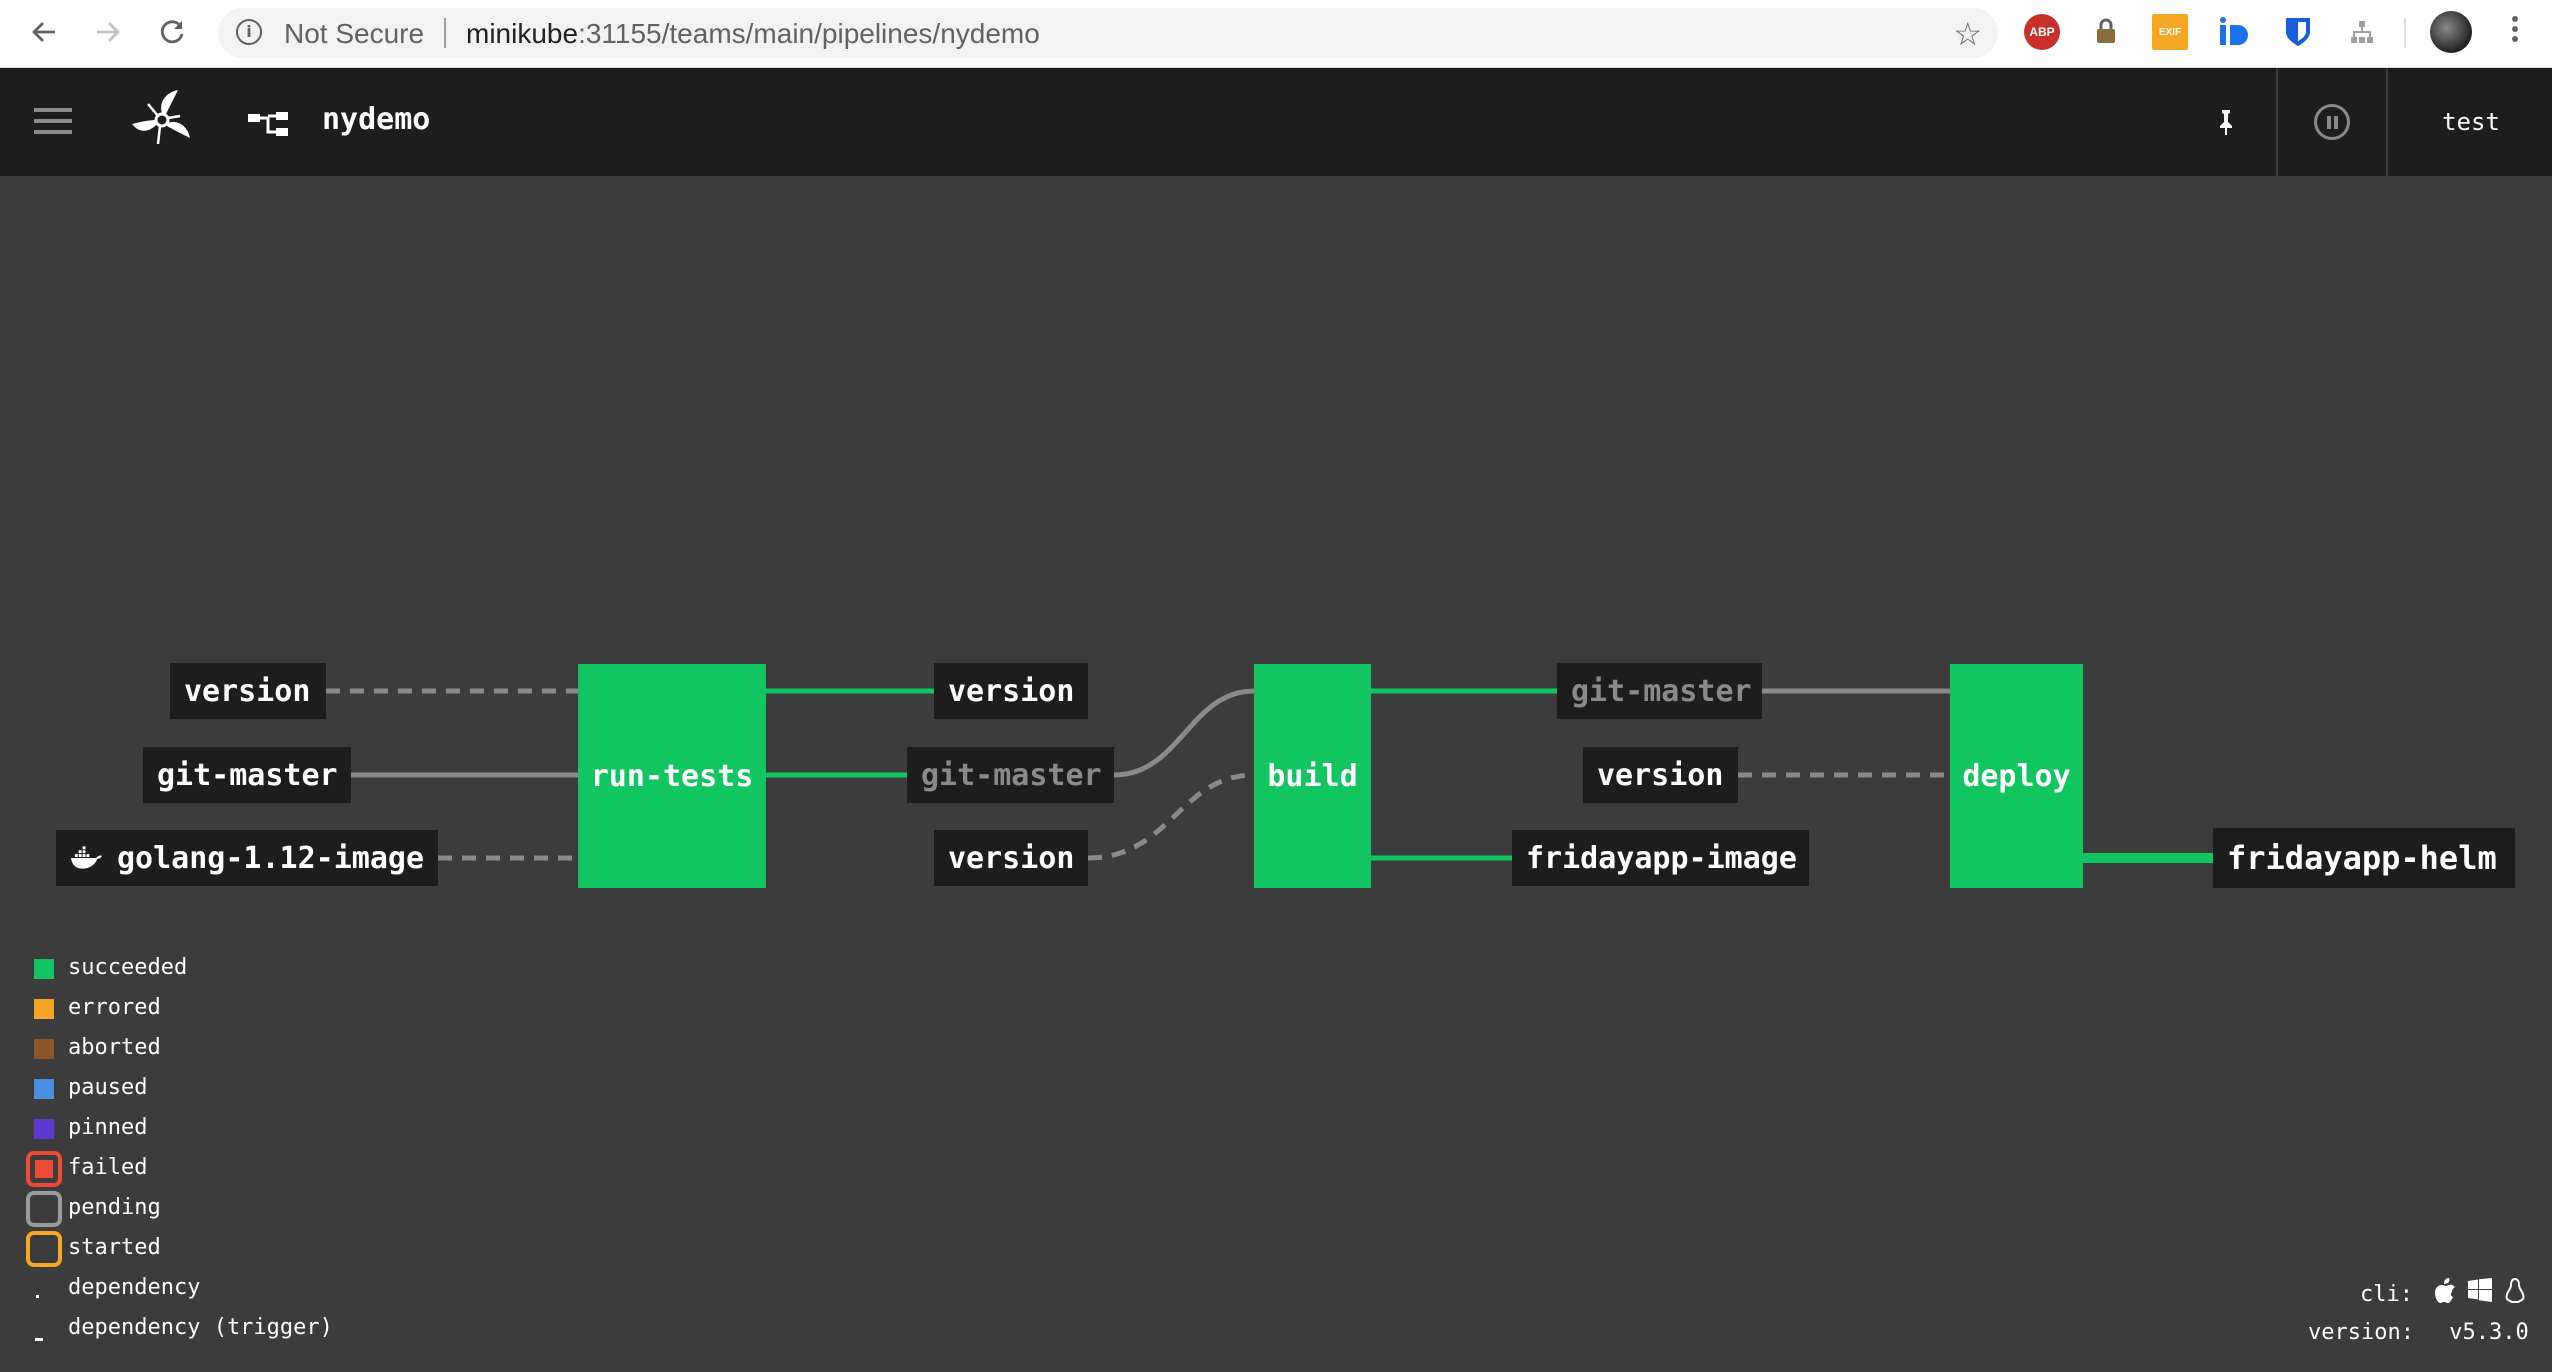 This screenshot has height=1372, width=2552. What do you see at coordinates (114, 1047) in the screenshot?
I see `legend-label: aborted` at bounding box center [114, 1047].